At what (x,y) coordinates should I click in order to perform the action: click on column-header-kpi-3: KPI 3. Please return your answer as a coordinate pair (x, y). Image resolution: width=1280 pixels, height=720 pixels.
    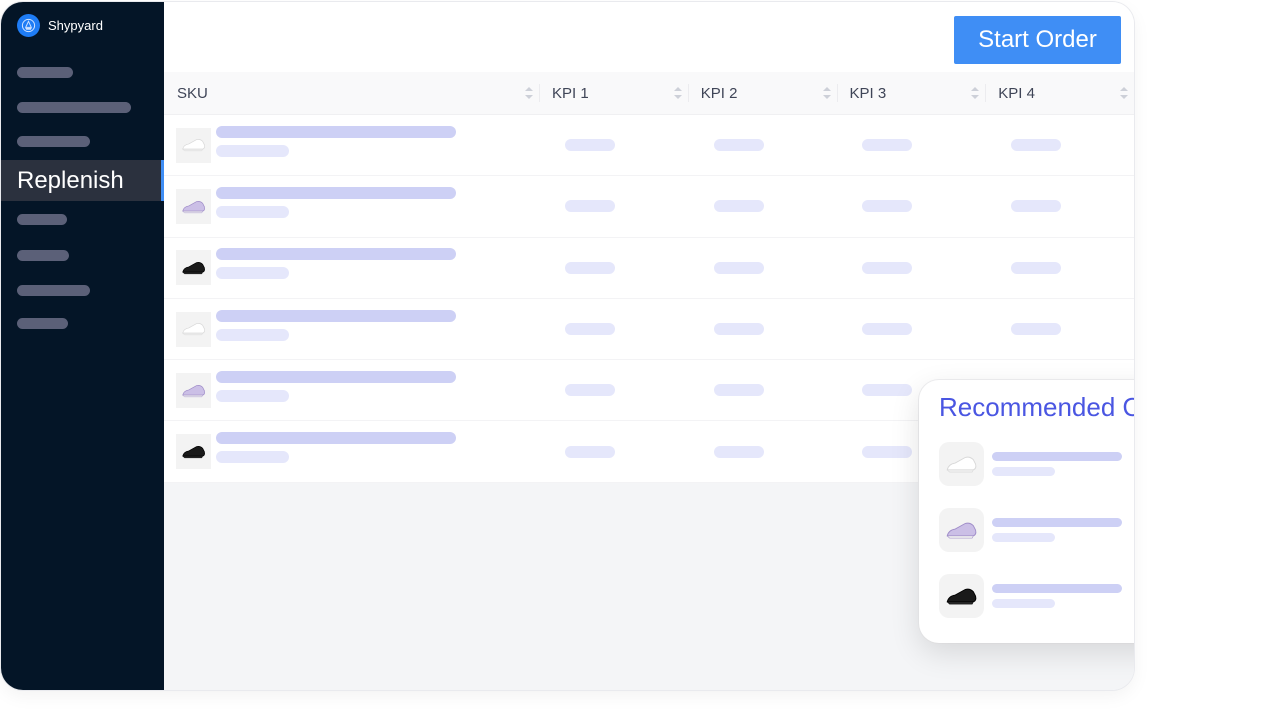
    Looking at the image, I should click on (911, 93).